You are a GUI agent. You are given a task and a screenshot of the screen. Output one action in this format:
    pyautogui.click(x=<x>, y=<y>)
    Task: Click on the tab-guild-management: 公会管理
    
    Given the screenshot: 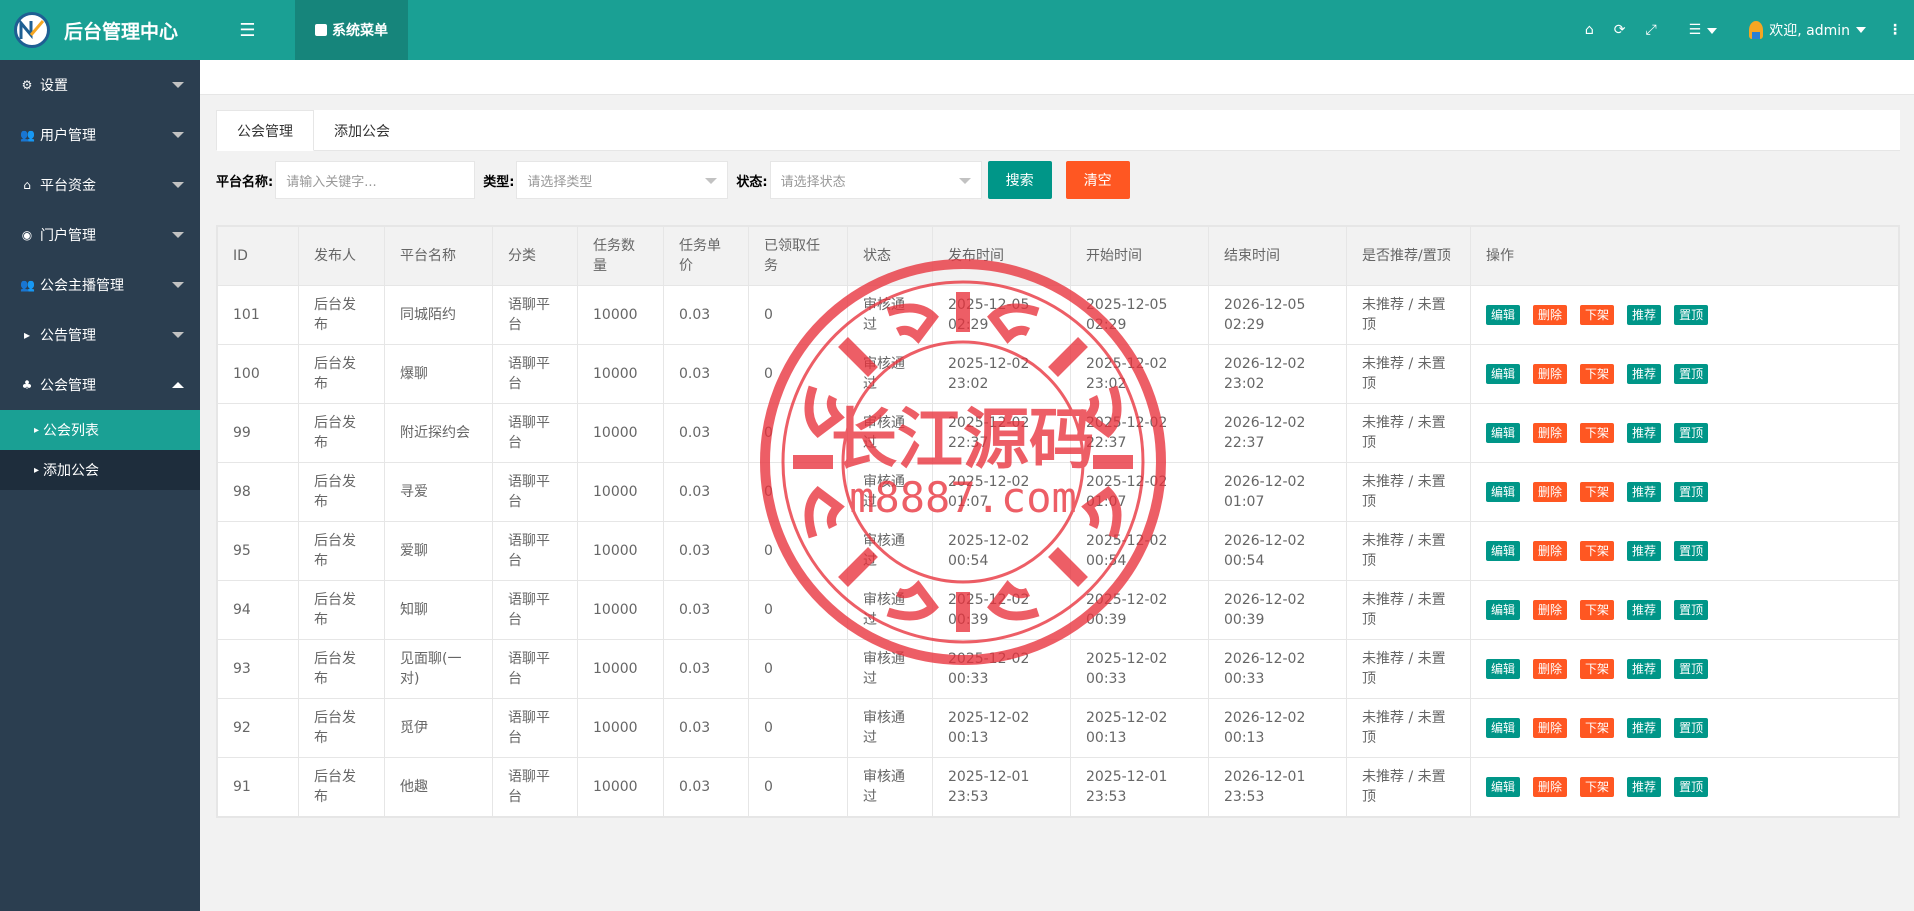 What is the action you would take?
    pyautogui.click(x=265, y=130)
    